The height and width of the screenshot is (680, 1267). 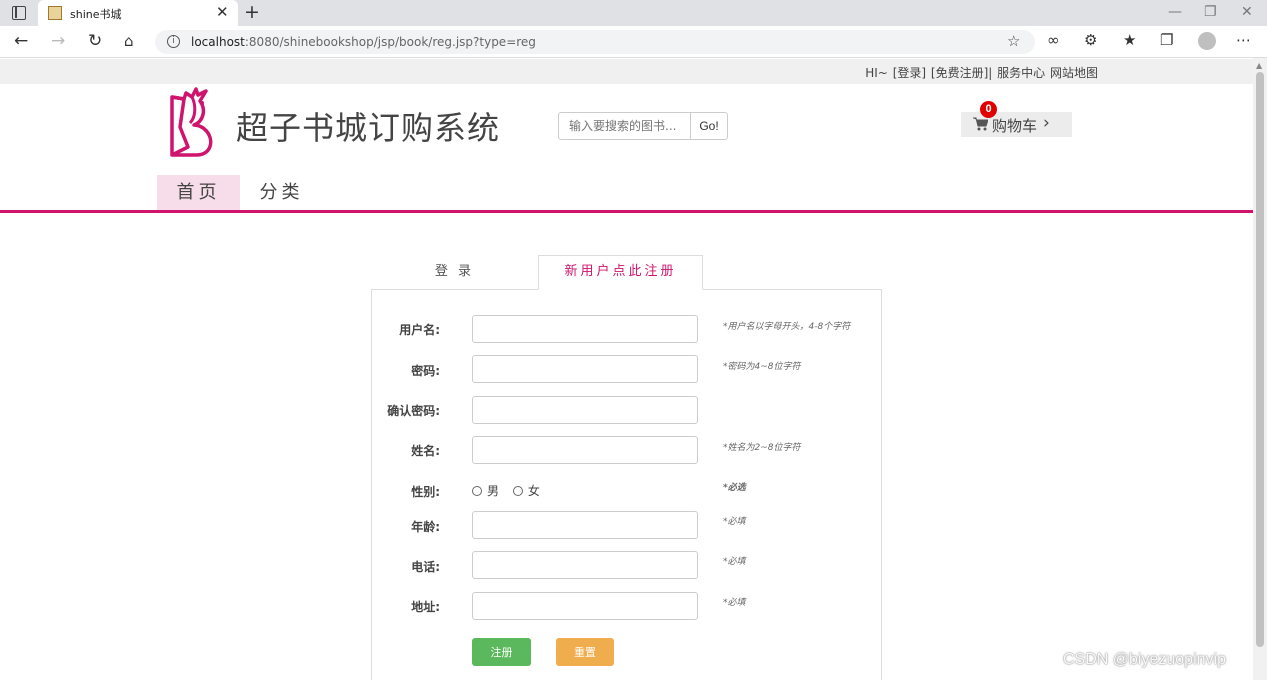 I want to click on address-hint: *必填, so click(x=734, y=603).